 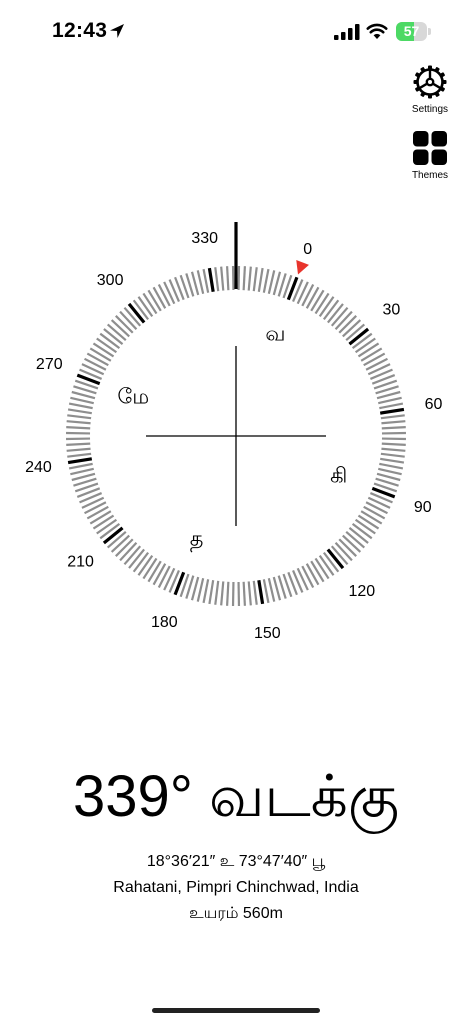 What do you see at coordinates (110, 280) in the screenshot?
I see `degree-label: 300` at bounding box center [110, 280].